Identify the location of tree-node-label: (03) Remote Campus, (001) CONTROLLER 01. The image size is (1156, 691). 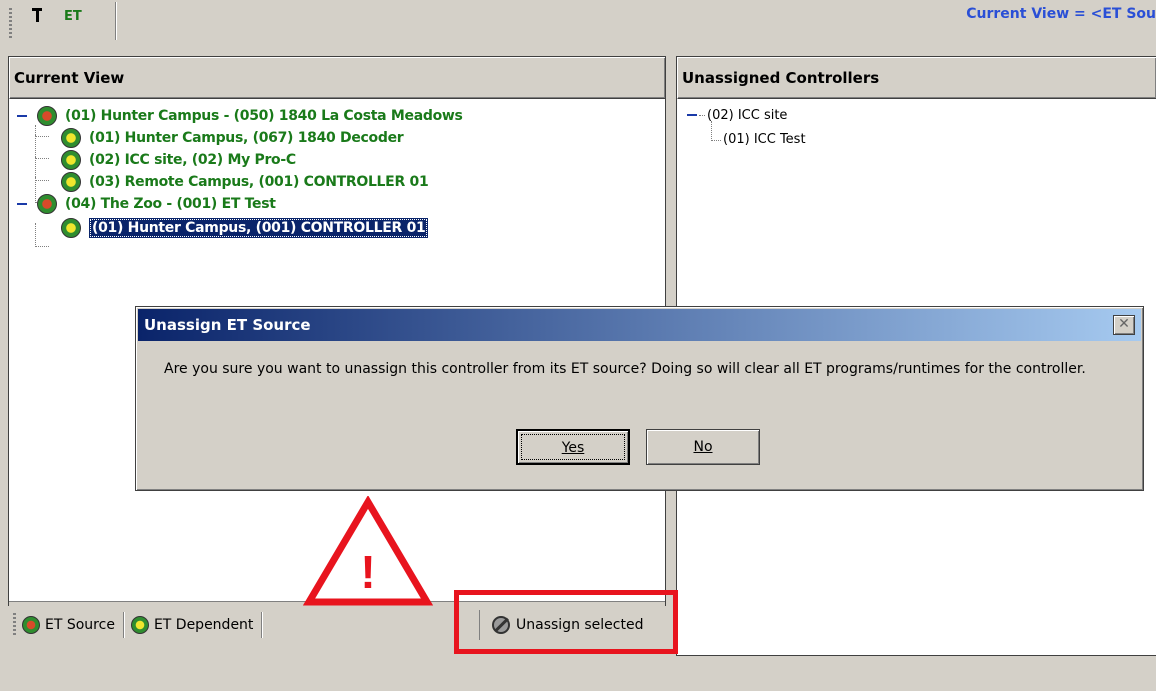
(259, 182).